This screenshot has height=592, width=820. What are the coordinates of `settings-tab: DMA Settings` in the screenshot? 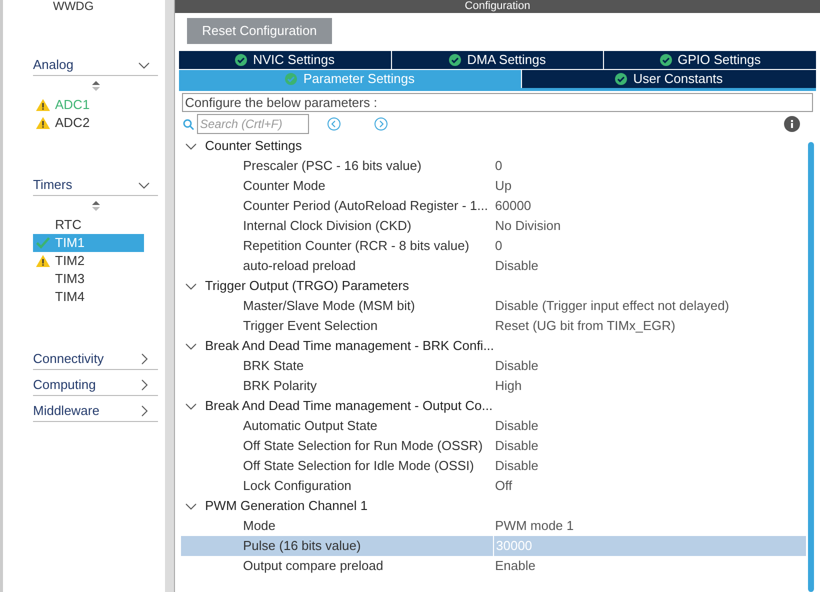 It's located at (498, 60).